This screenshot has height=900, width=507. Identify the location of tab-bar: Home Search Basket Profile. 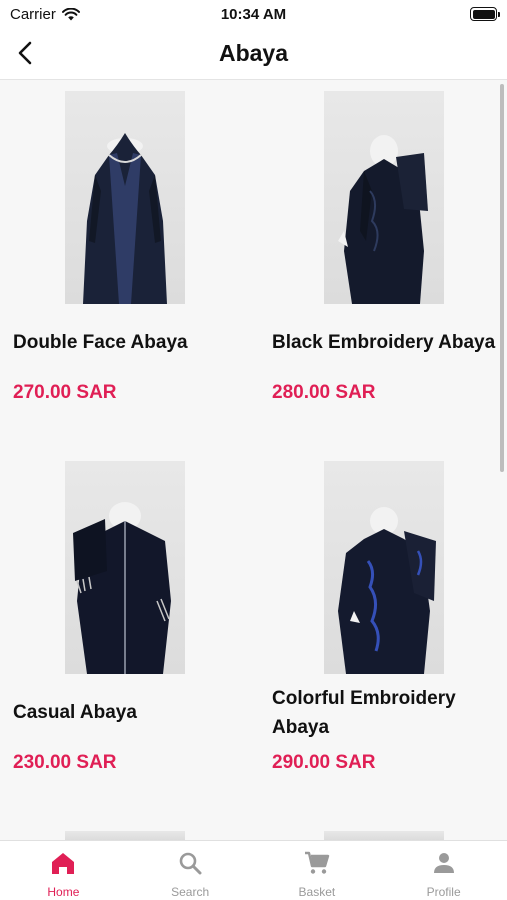
(253, 870).